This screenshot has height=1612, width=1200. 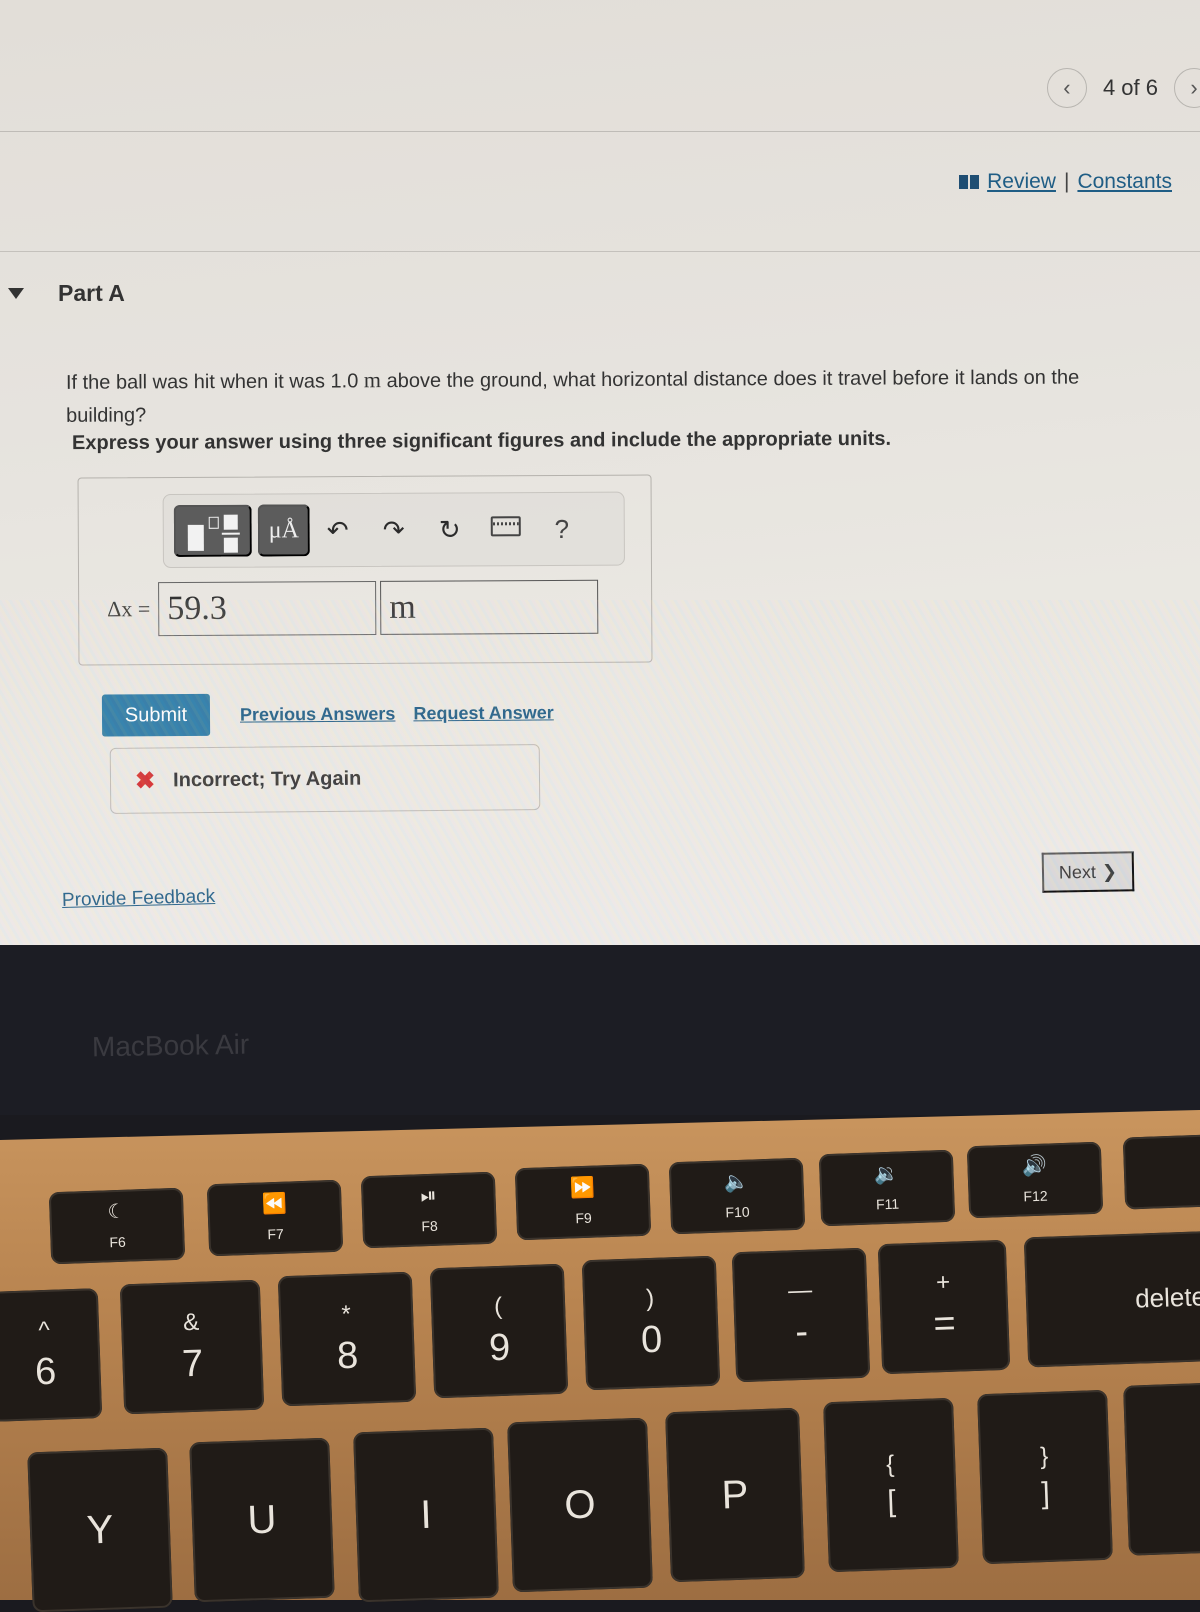 What do you see at coordinates (91, 293) in the screenshot?
I see `part-title: Part A` at bounding box center [91, 293].